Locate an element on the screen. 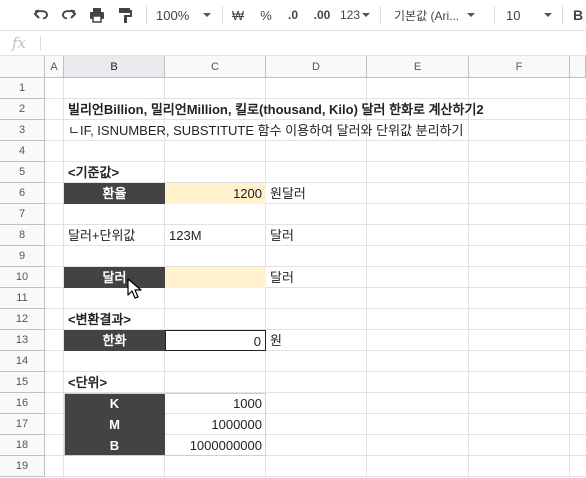  result-header-cell: <변환결과> is located at coordinates (114, 319).